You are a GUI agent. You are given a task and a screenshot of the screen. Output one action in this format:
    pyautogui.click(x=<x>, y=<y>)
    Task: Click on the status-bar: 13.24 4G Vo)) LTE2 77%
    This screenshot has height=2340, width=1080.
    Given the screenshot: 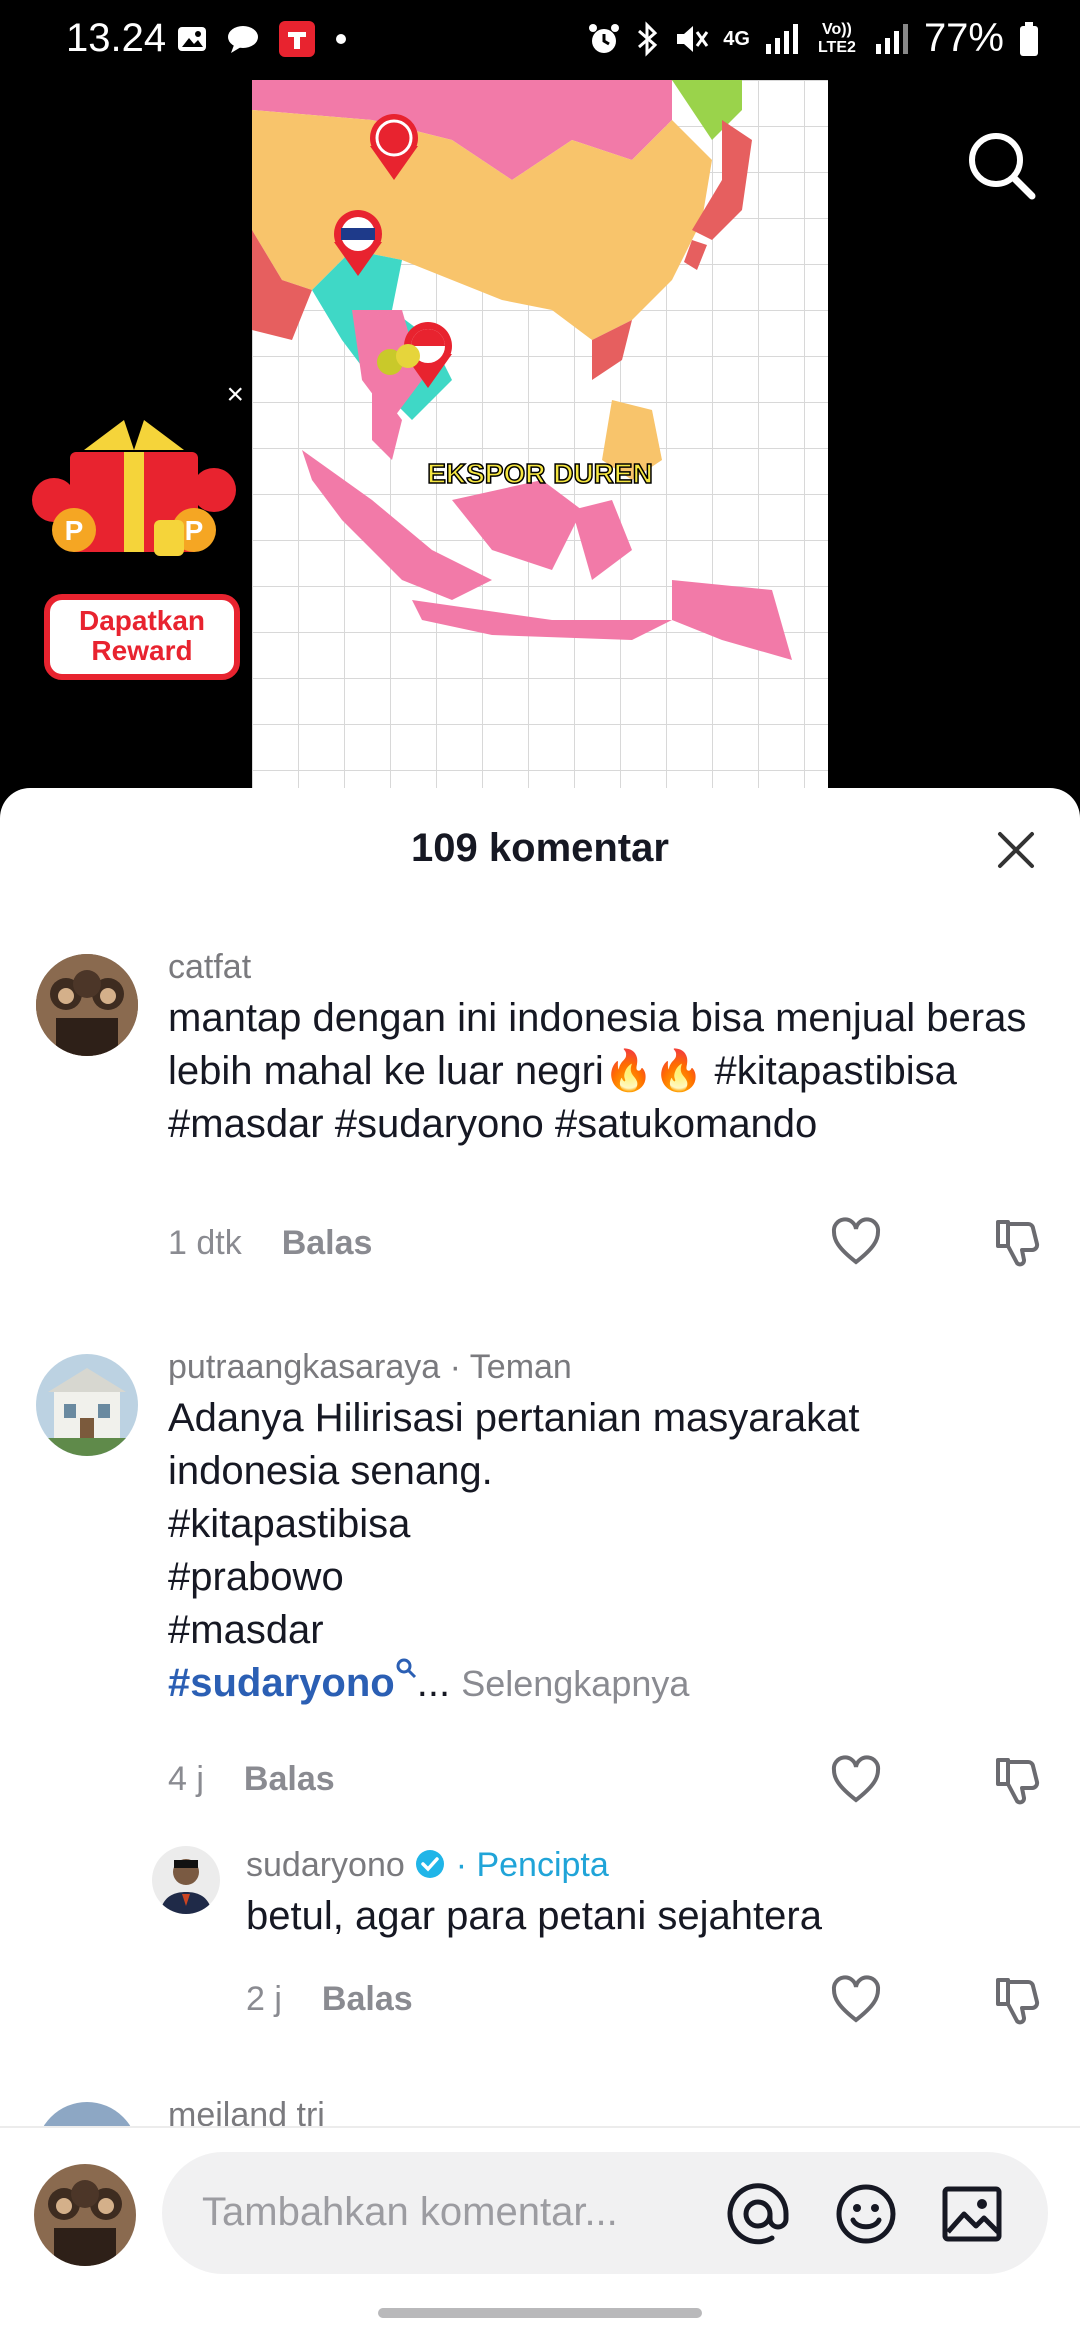 What is the action you would take?
    pyautogui.click(x=540, y=40)
    